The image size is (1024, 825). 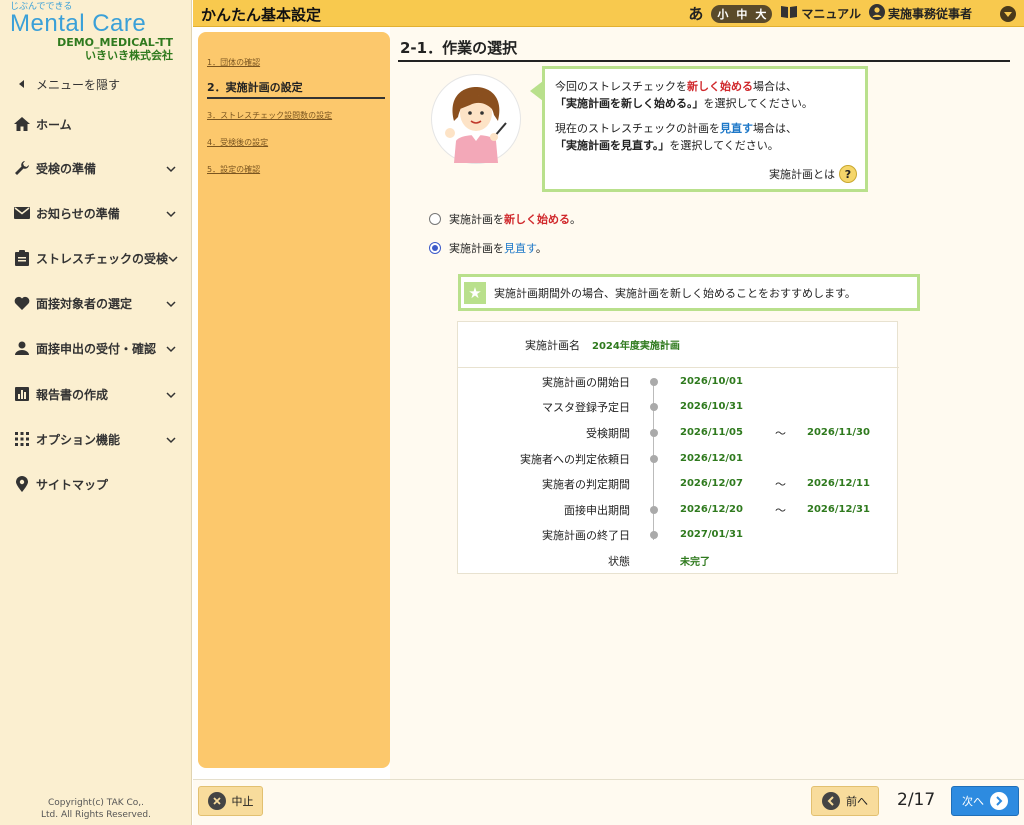 What do you see at coordinates (637, 128) in the screenshot?
I see `bubble-text: 現在のストレスチェックの計画を` at bounding box center [637, 128].